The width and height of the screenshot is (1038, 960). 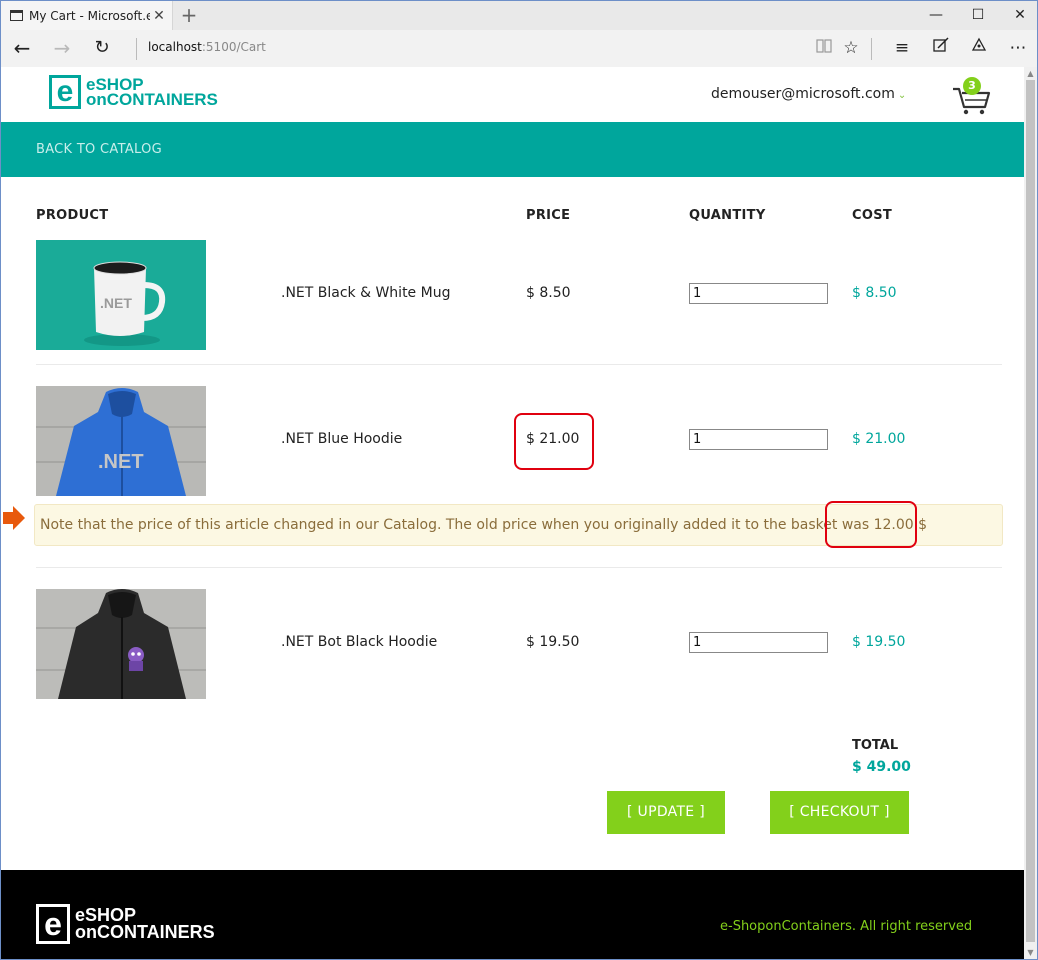 What do you see at coordinates (121, 644) in the screenshot?
I see `product-image-black-hoodie` at bounding box center [121, 644].